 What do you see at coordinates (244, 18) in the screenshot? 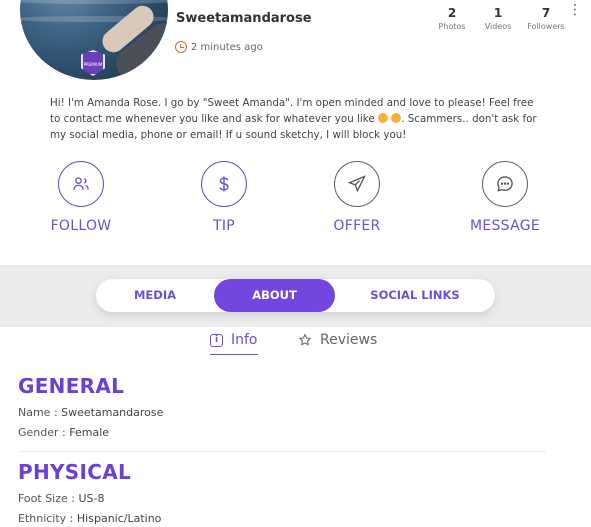
I see `username: Sweetamandarose` at bounding box center [244, 18].